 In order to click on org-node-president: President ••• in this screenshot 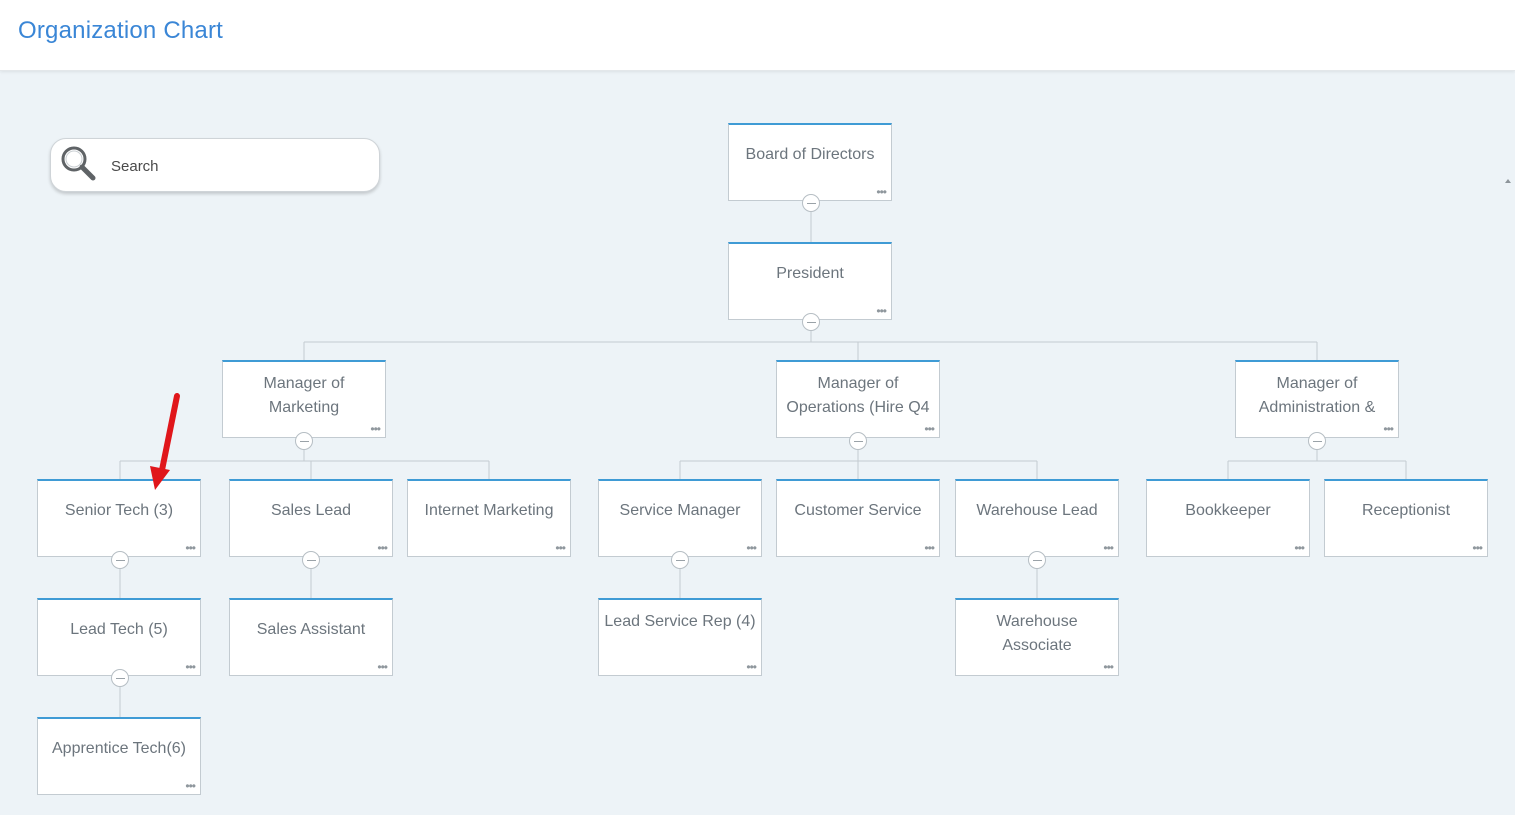, I will do `click(810, 281)`.